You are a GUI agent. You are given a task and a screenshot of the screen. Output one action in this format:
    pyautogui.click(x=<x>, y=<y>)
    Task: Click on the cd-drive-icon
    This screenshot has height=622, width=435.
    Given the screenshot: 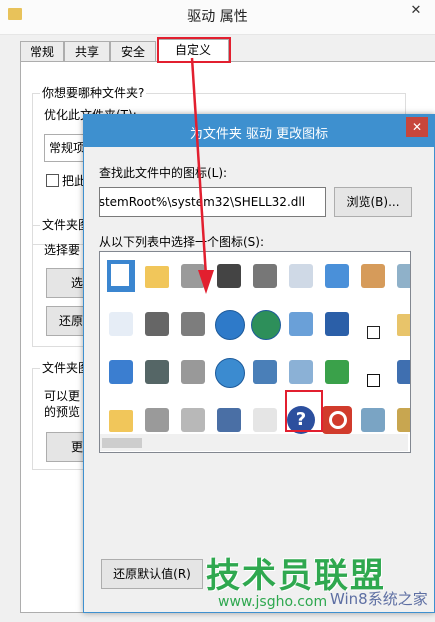 What is the action you would take?
    pyautogui.click(x=193, y=420)
    